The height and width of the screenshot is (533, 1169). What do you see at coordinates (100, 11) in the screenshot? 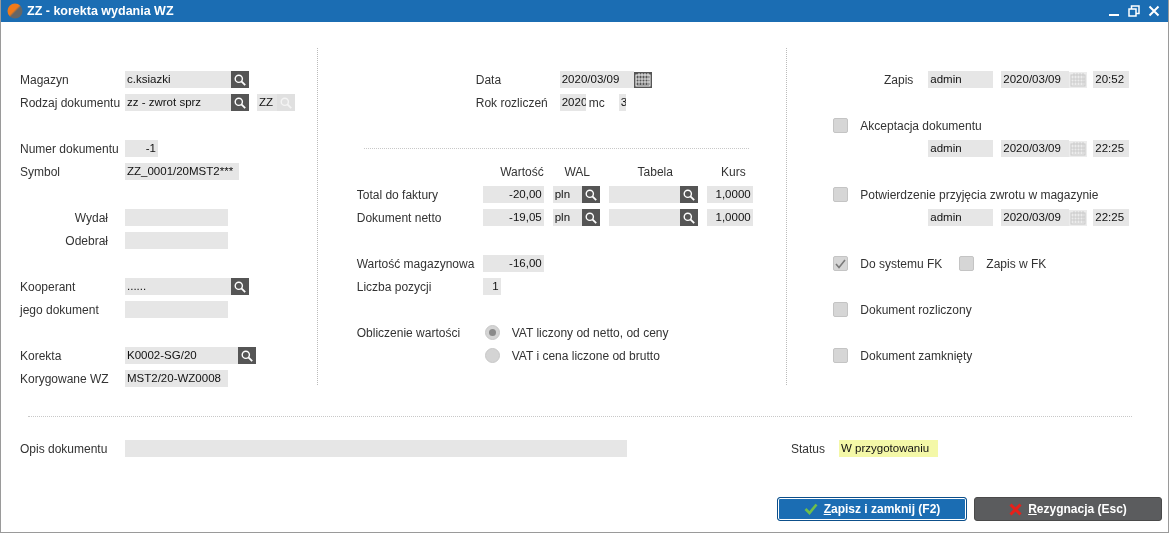
I see `window-title: ZZ - korekta wydania WZ` at bounding box center [100, 11].